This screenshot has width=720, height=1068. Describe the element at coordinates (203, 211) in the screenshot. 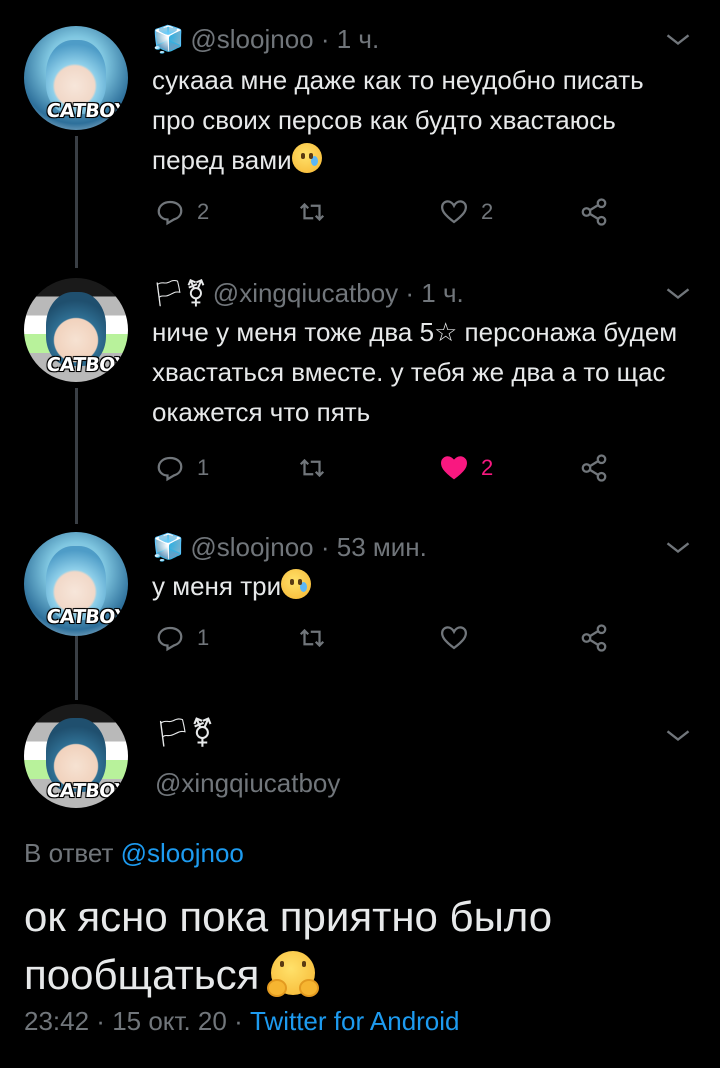

I see `reply-count: 2` at that location.